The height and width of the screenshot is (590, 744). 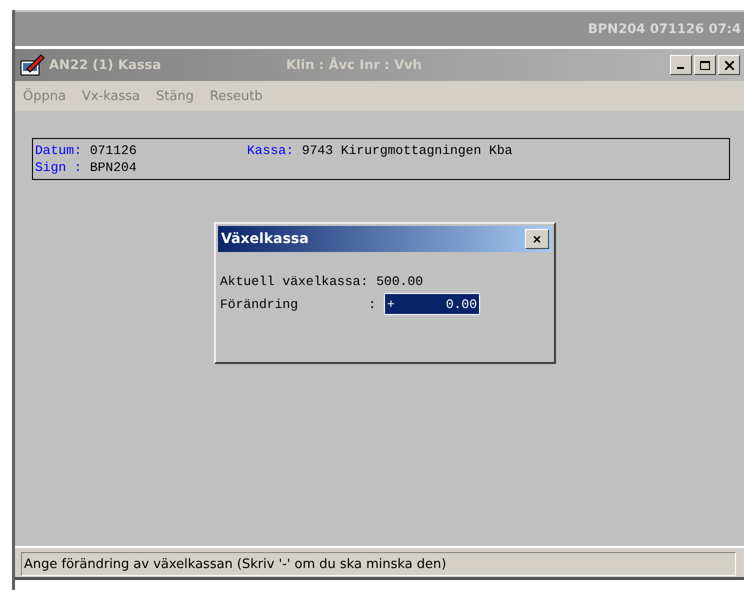 I want to click on user-date-time: BPN204 071126 07:4, so click(x=664, y=29).